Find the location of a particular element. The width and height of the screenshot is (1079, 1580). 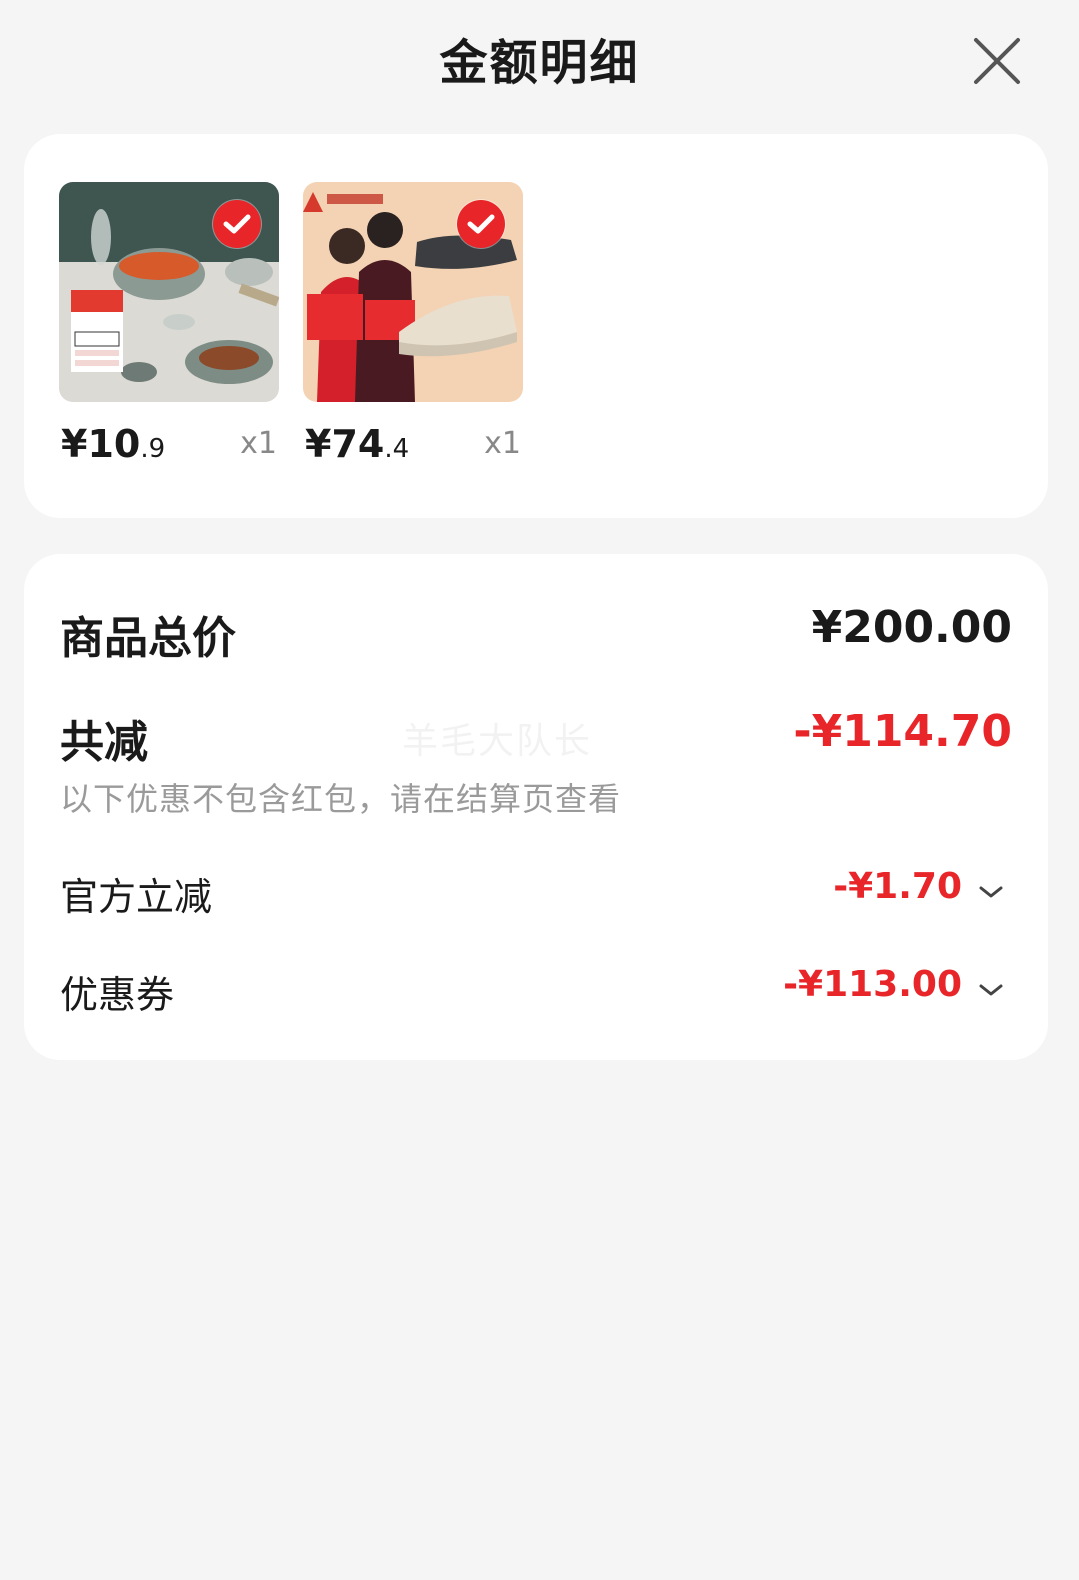

product-price: ¥10.9 is located at coordinates (113, 444).